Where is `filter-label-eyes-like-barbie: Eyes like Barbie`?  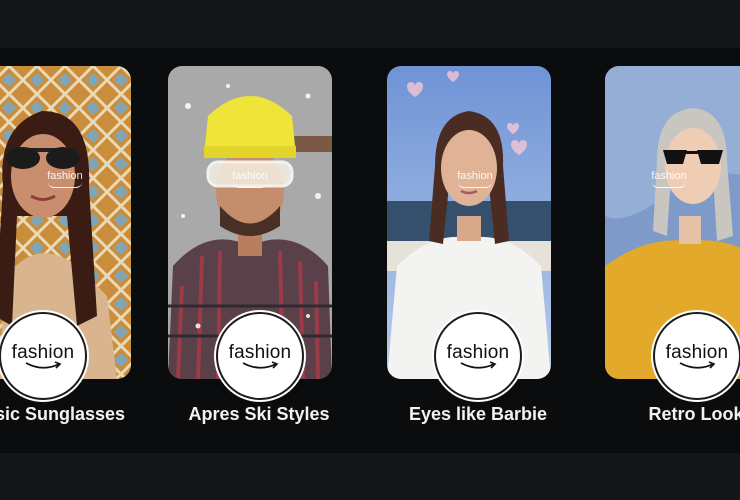 filter-label-eyes-like-barbie: Eyes like Barbie is located at coordinates (478, 414).